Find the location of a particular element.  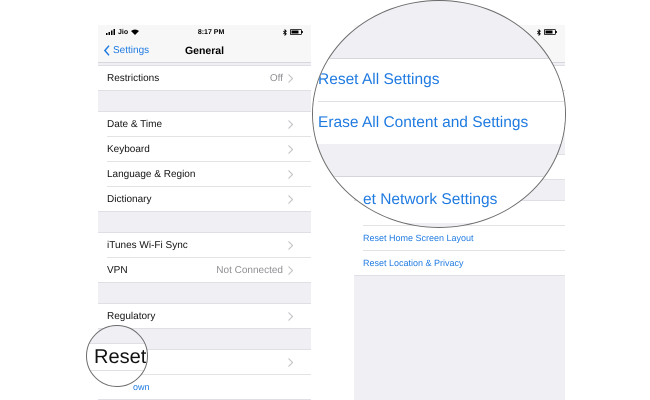

screen-title: General is located at coordinates (204, 50).